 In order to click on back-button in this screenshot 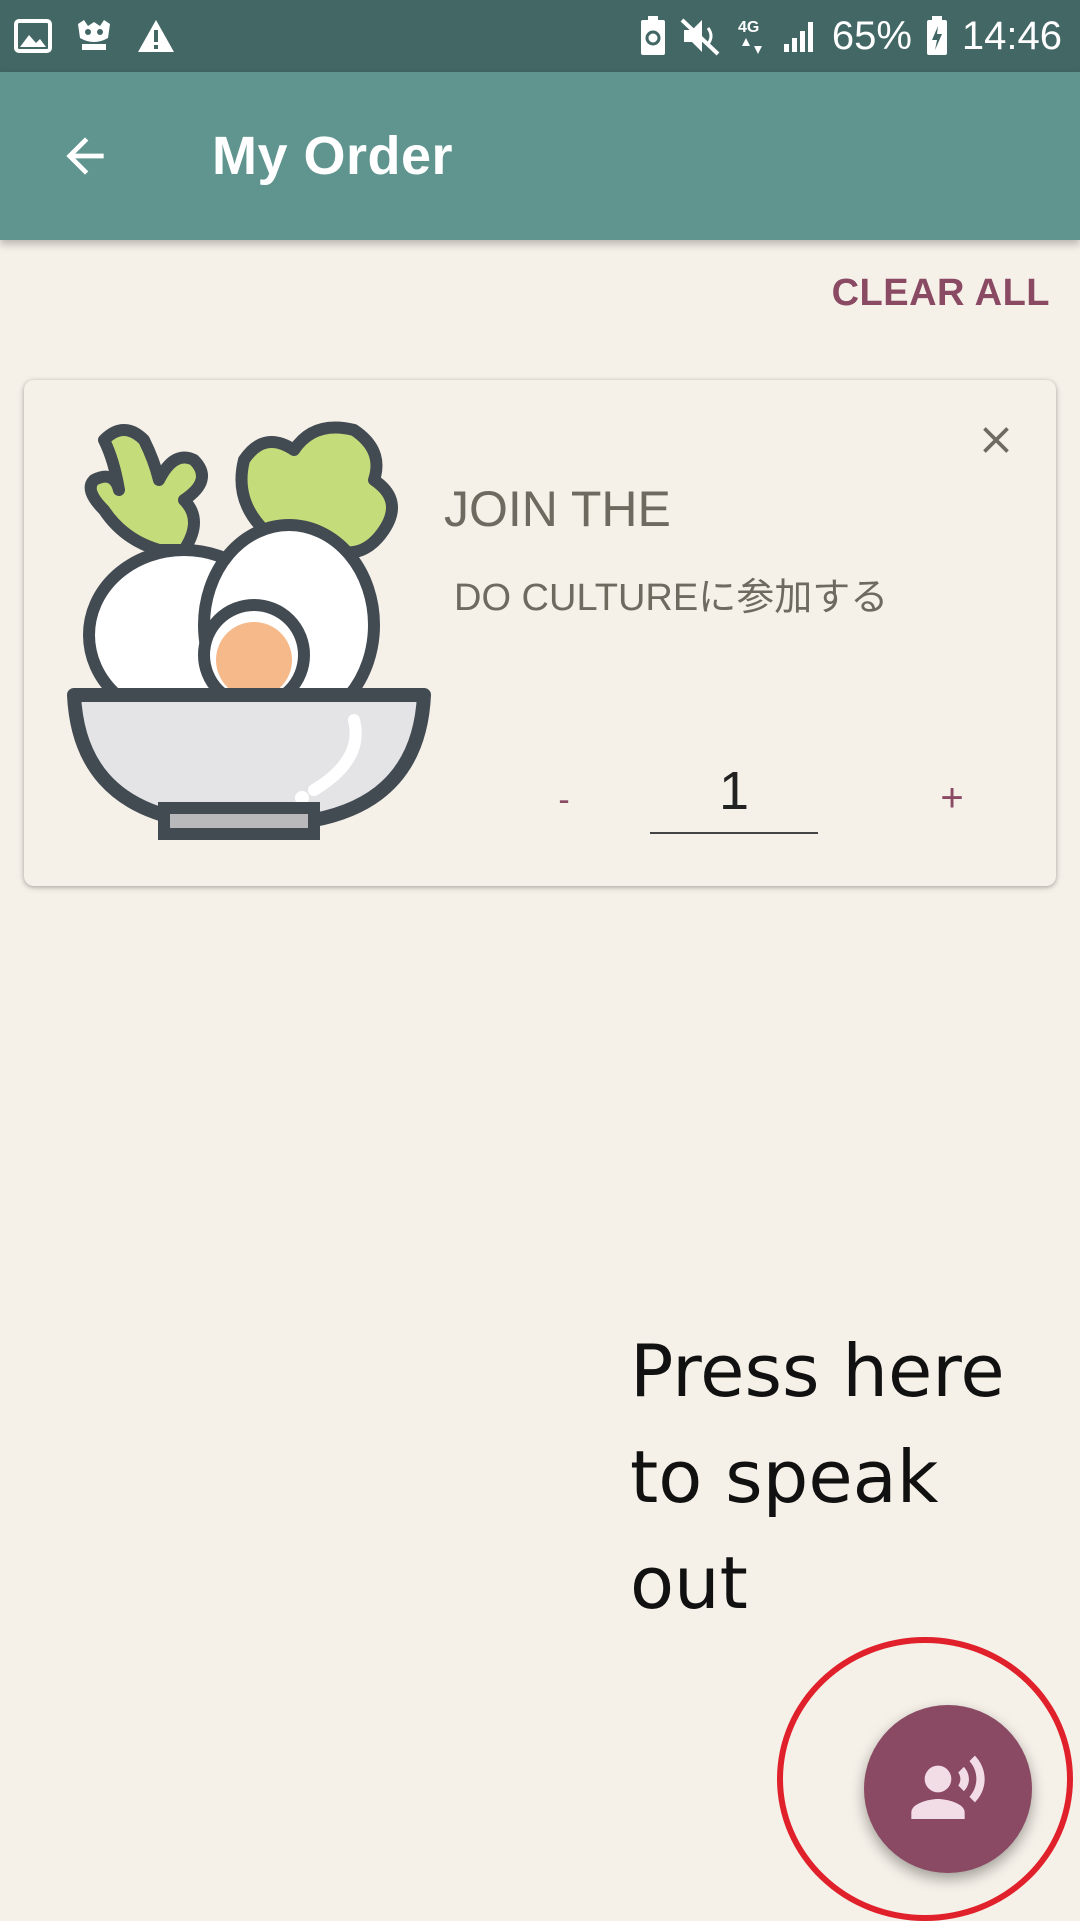, I will do `click(85, 156)`.